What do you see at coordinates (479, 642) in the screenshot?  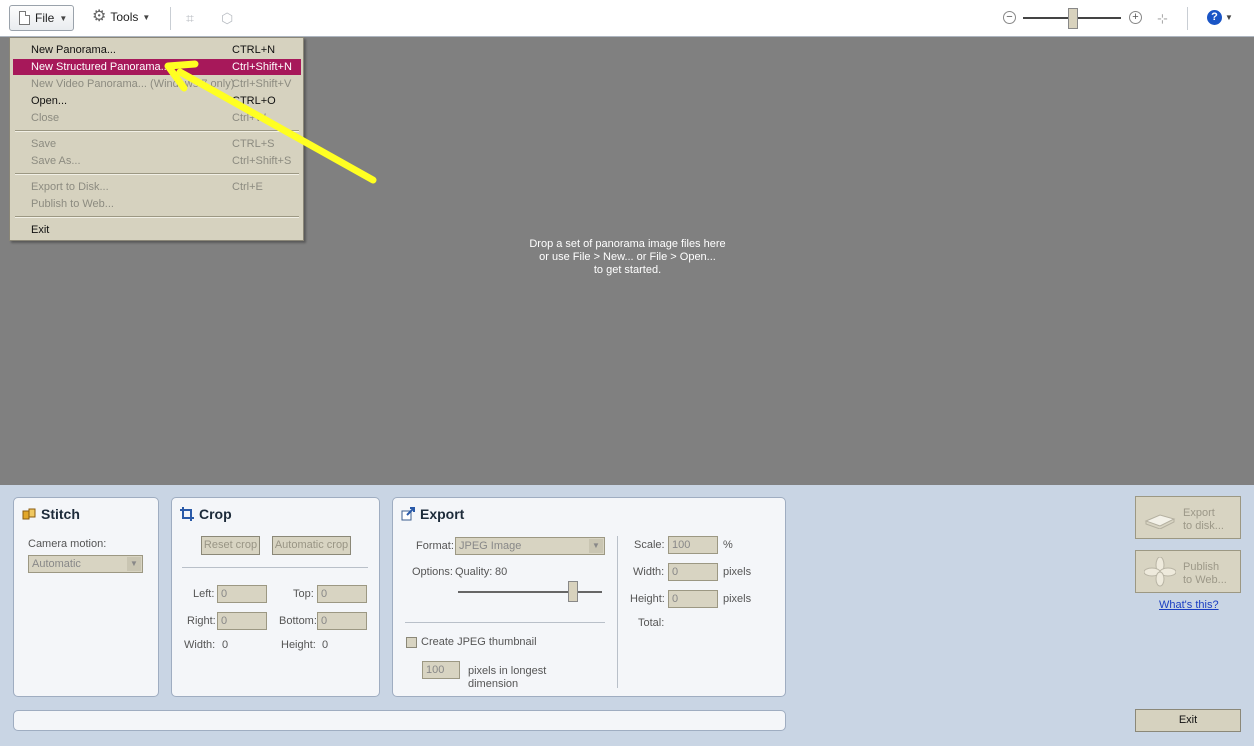 I see `create-thumbnail-label: Create JPEG thumbnail` at bounding box center [479, 642].